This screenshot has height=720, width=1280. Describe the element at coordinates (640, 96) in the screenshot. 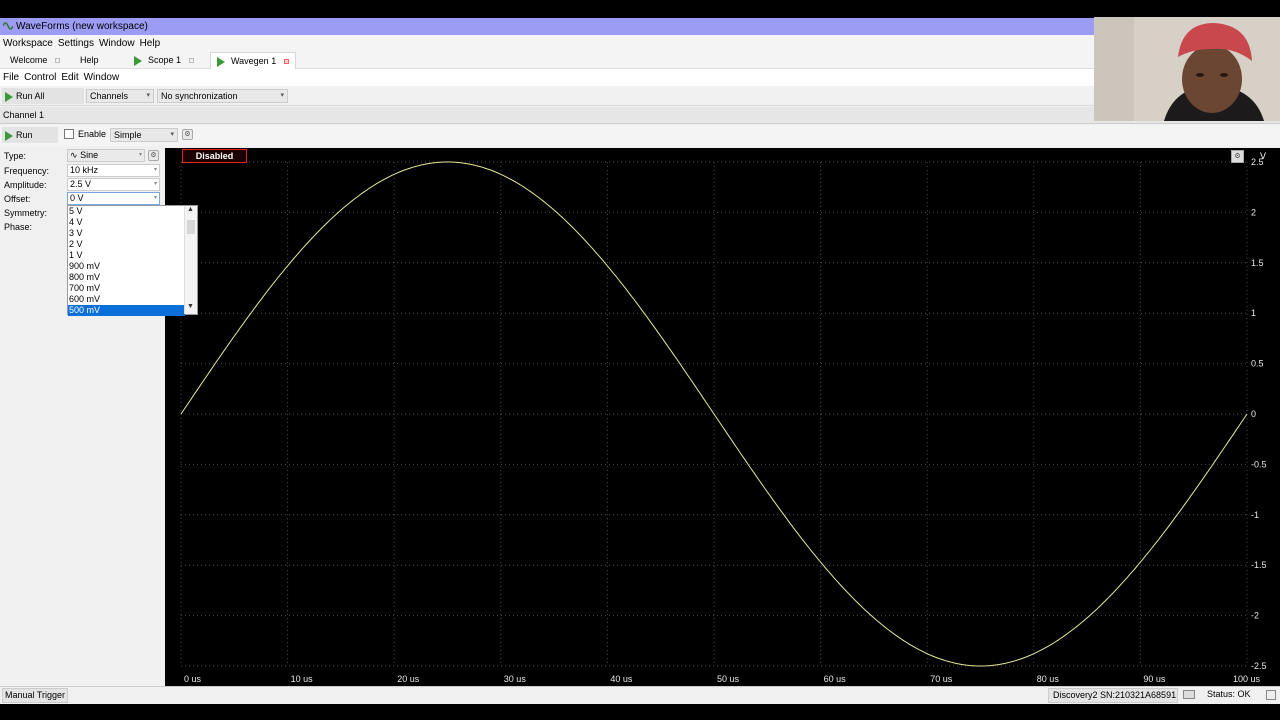

I see `wavegen-toolbar: Run All Channels ▾ No synchronization ▾` at that location.